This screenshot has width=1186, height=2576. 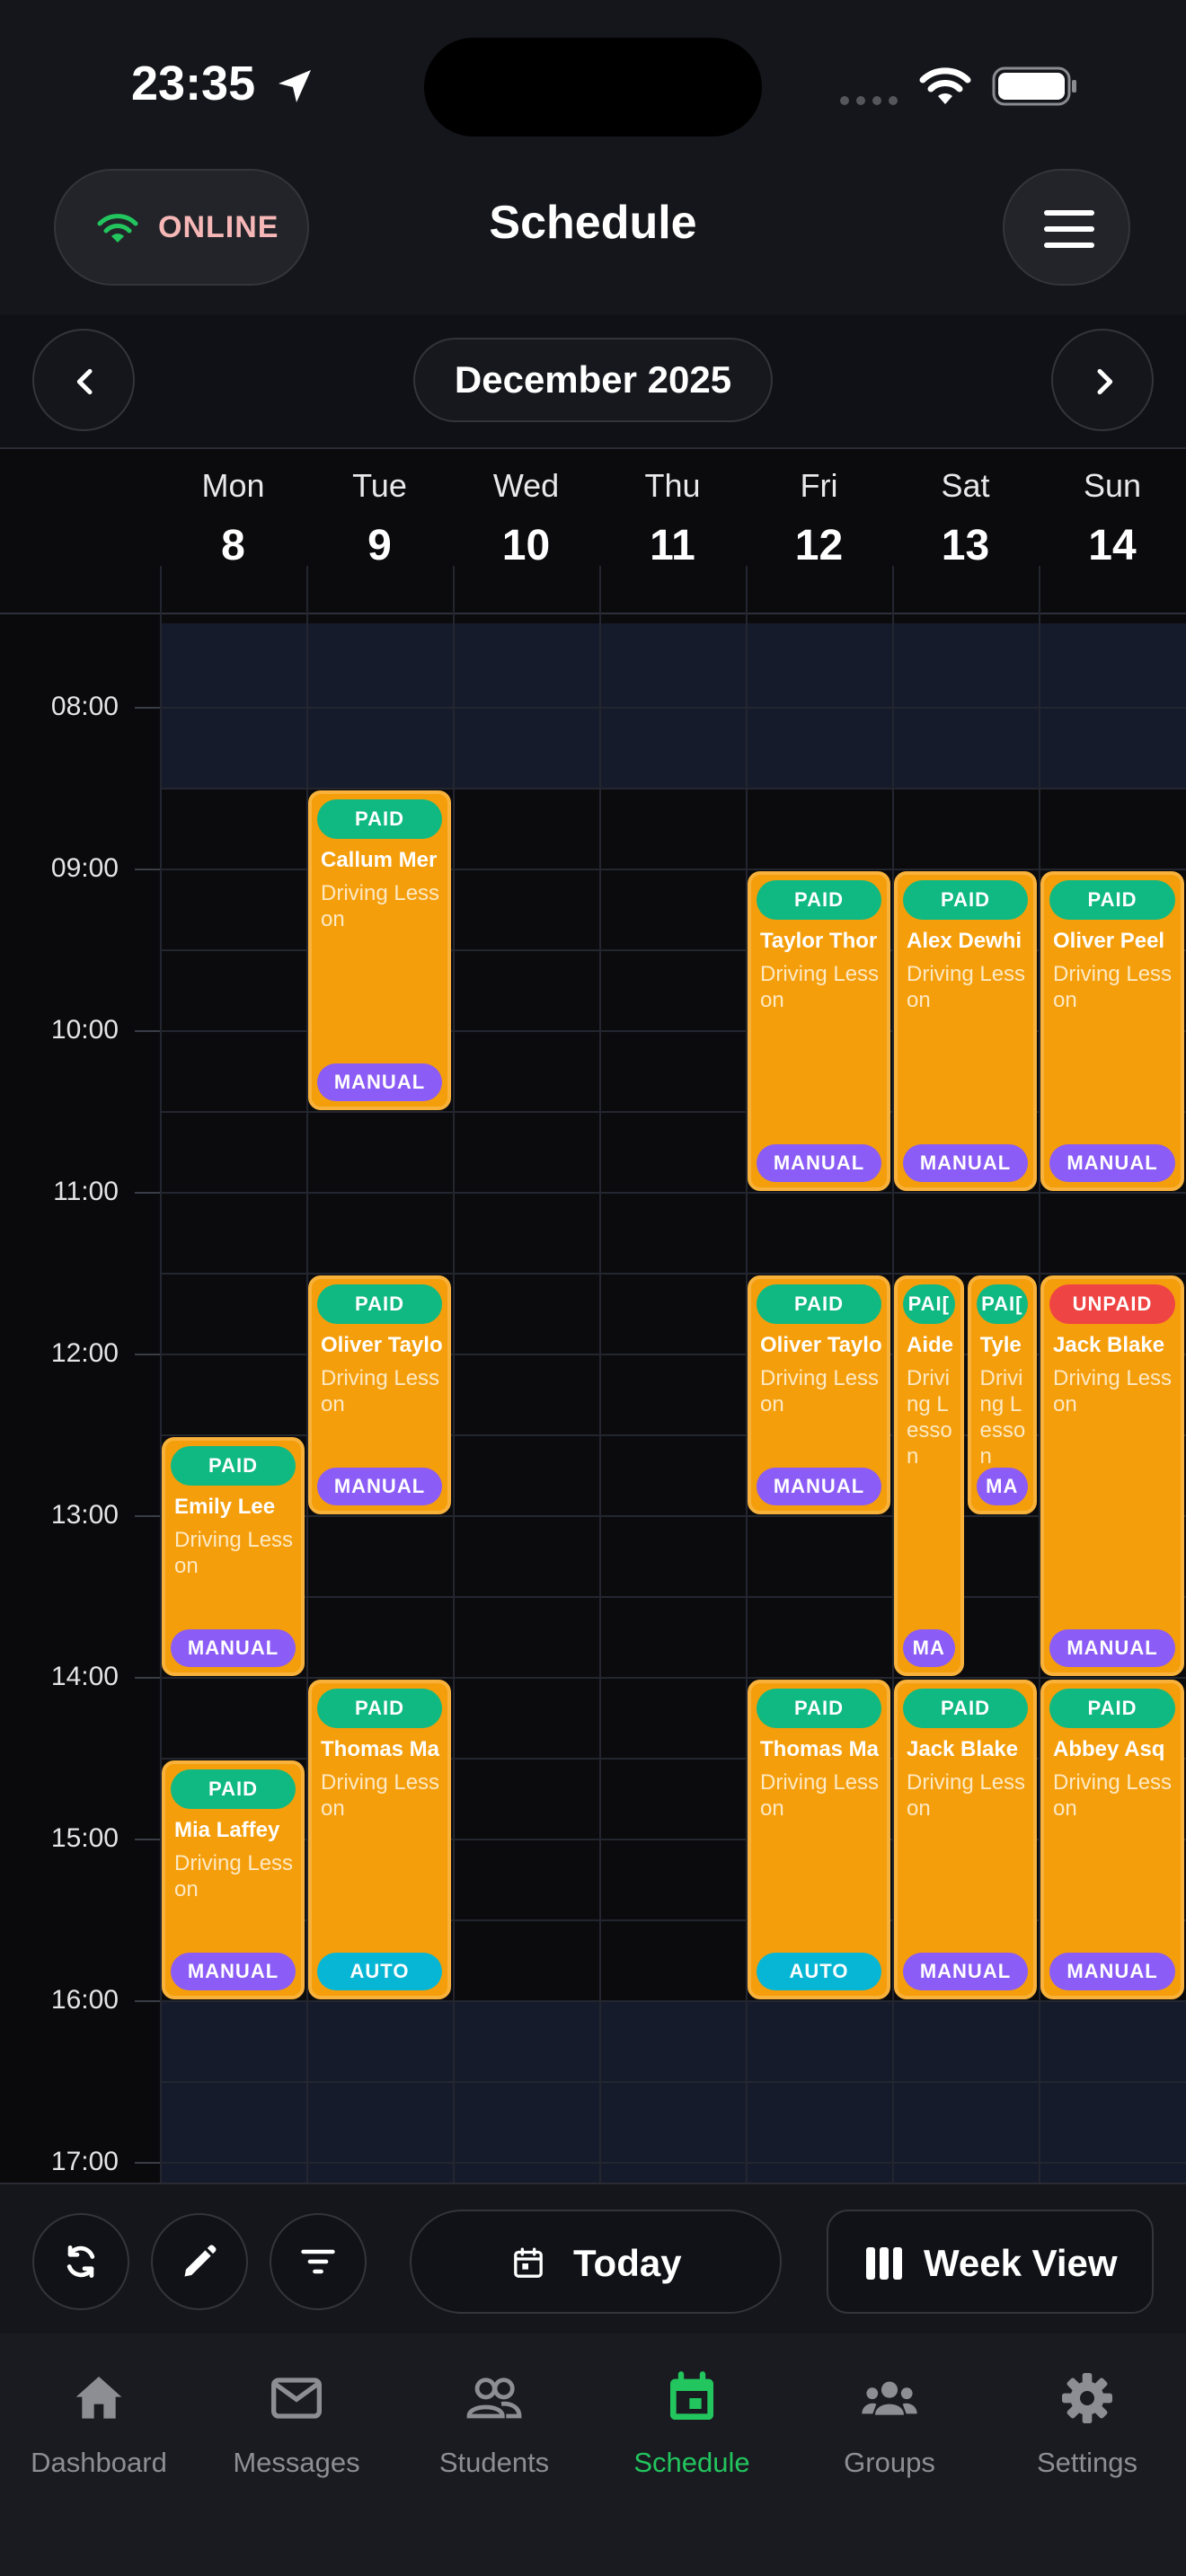 What do you see at coordinates (1112, 1475) in the screenshot?
I see `lesson-card: UNPAID Jack Blake Driving Lesson MANUAL` at bounding box center [1112, 1475].